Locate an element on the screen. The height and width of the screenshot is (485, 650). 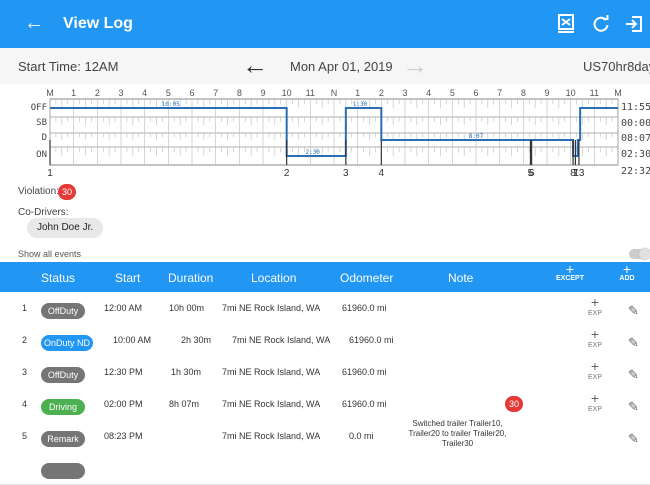
refresh-icon is located at coordinates (601, 24).